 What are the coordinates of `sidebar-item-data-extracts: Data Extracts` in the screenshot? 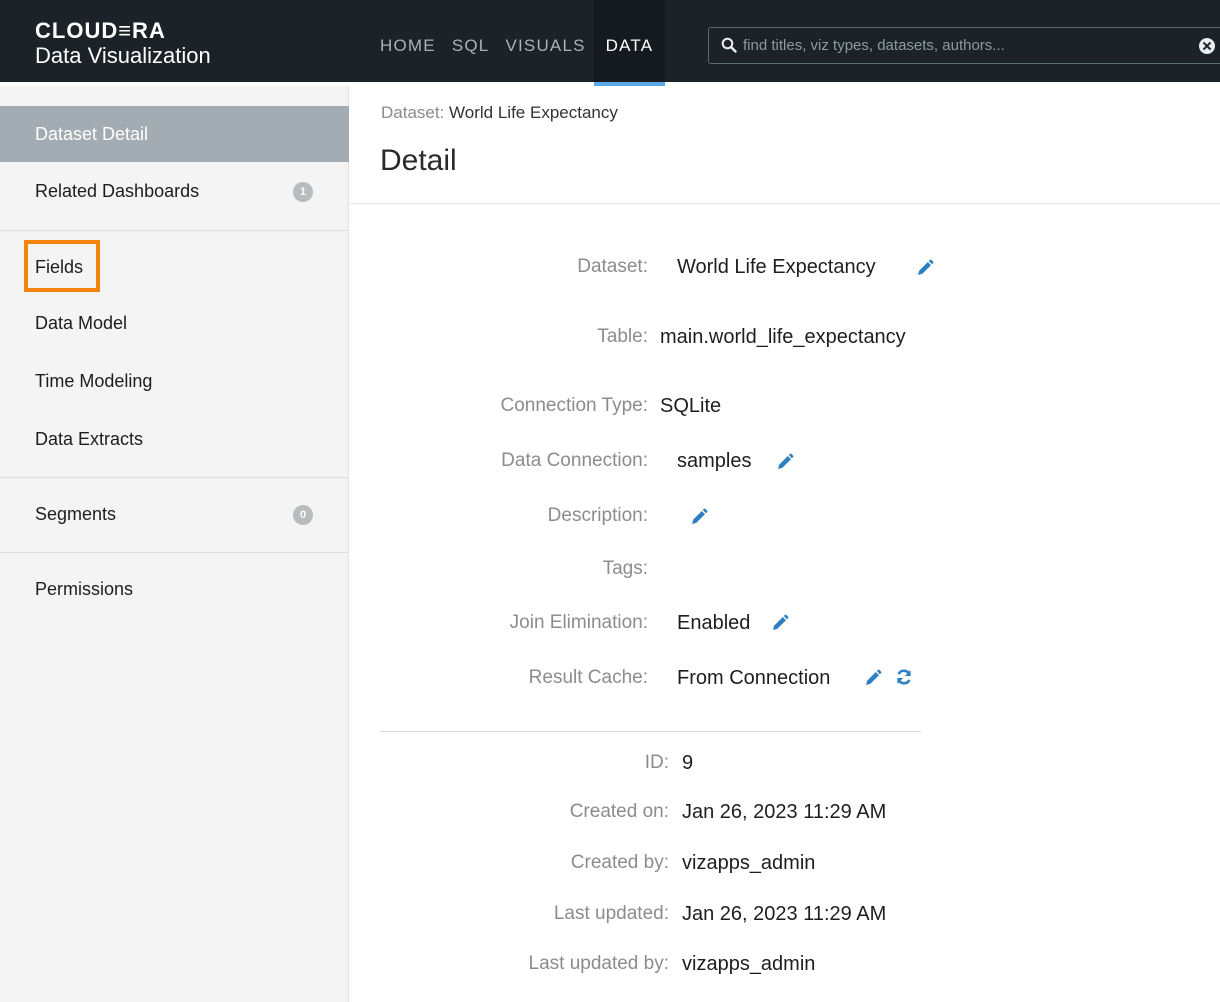 It's located at (174, 439).